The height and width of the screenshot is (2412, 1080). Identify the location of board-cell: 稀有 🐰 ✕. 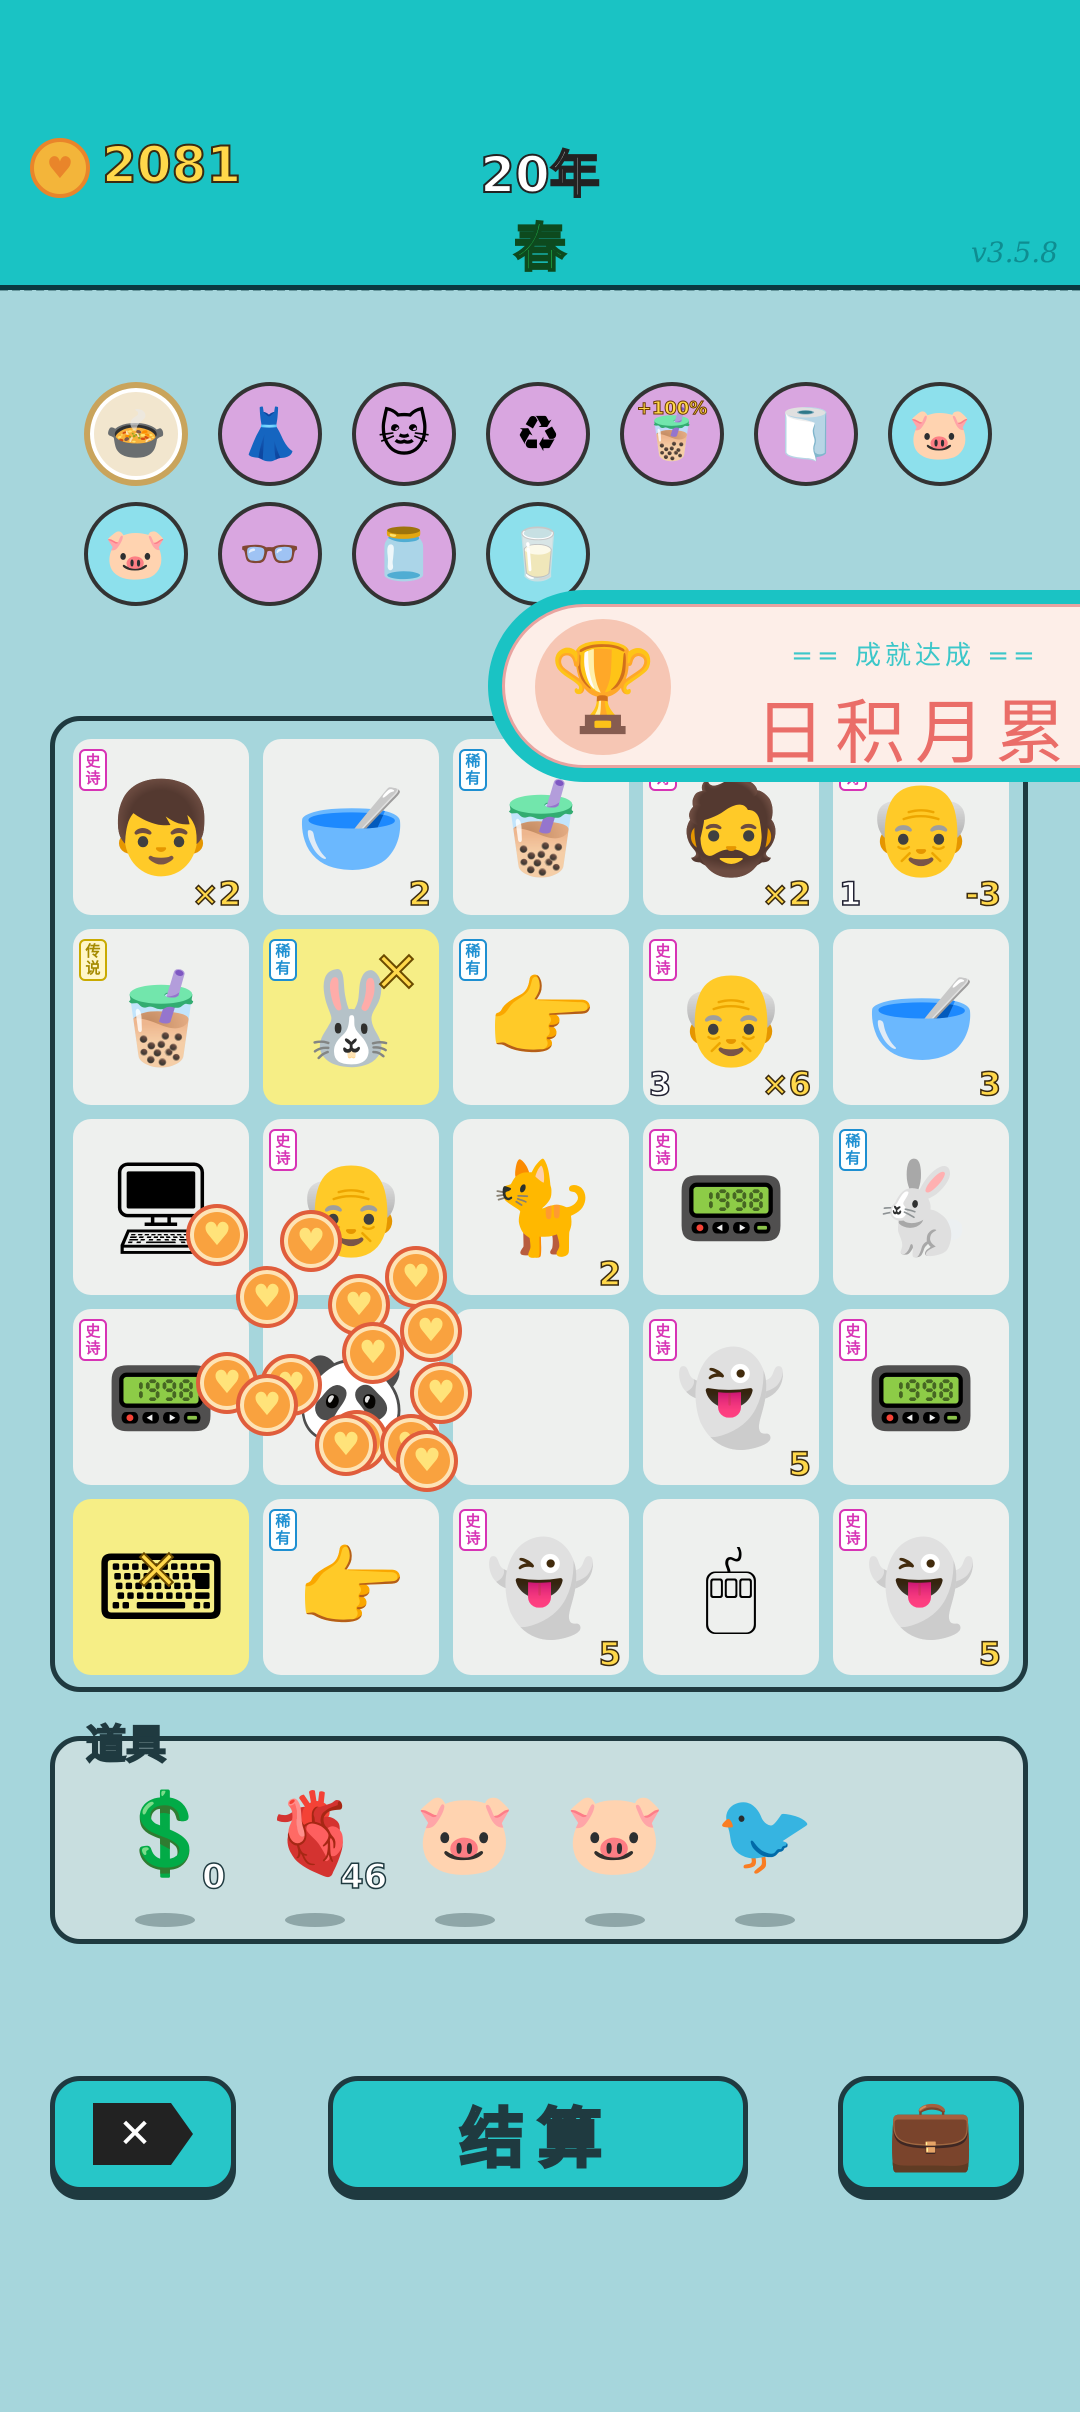
(351, 1017).